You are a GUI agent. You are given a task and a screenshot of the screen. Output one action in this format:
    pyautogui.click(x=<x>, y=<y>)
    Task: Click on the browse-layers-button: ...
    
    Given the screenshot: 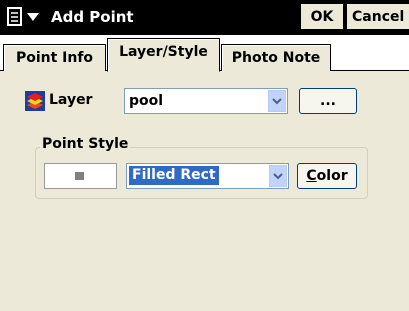 What is the action you would take?
    pyautogui.click(x=328, y=101)
    